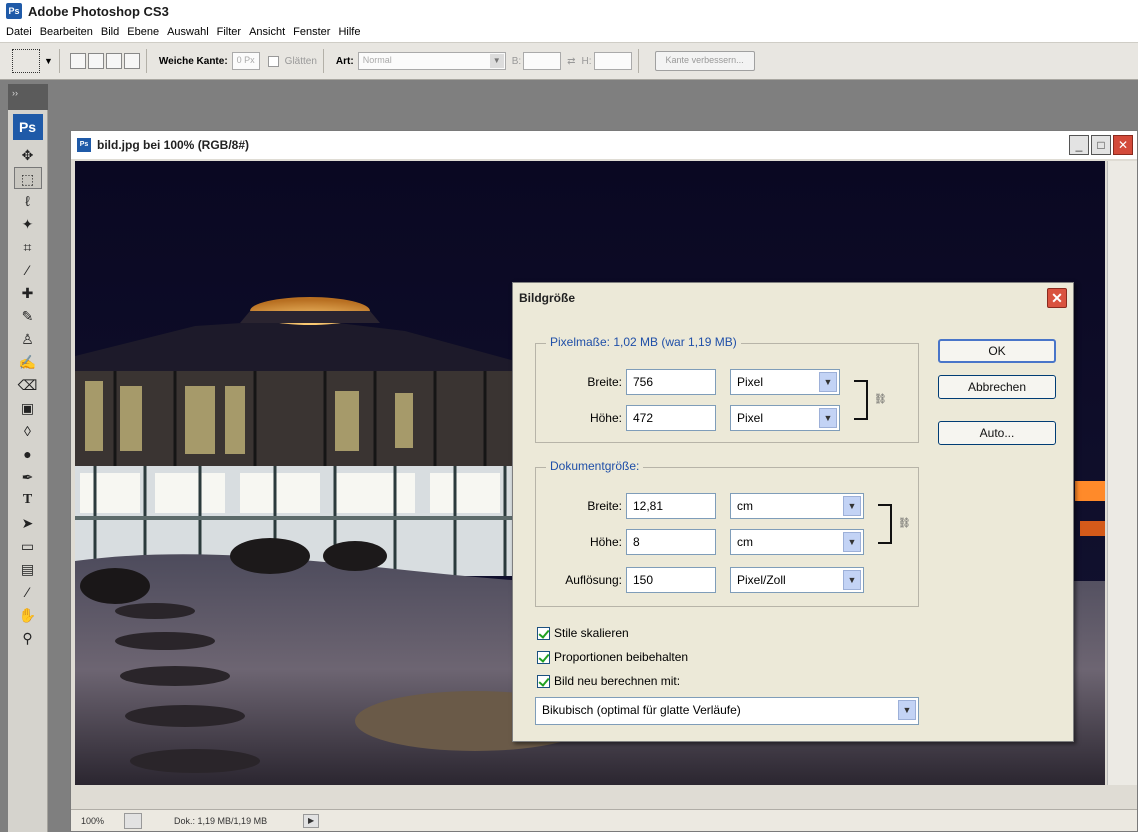 The image size is (1138, 832). What do you see at coordinates (604, 820) in the screenshot?
I see `status-bar: 100% Dok.: 1,19 MB/1,19 MB ▶` at bounding box center [604, 820].